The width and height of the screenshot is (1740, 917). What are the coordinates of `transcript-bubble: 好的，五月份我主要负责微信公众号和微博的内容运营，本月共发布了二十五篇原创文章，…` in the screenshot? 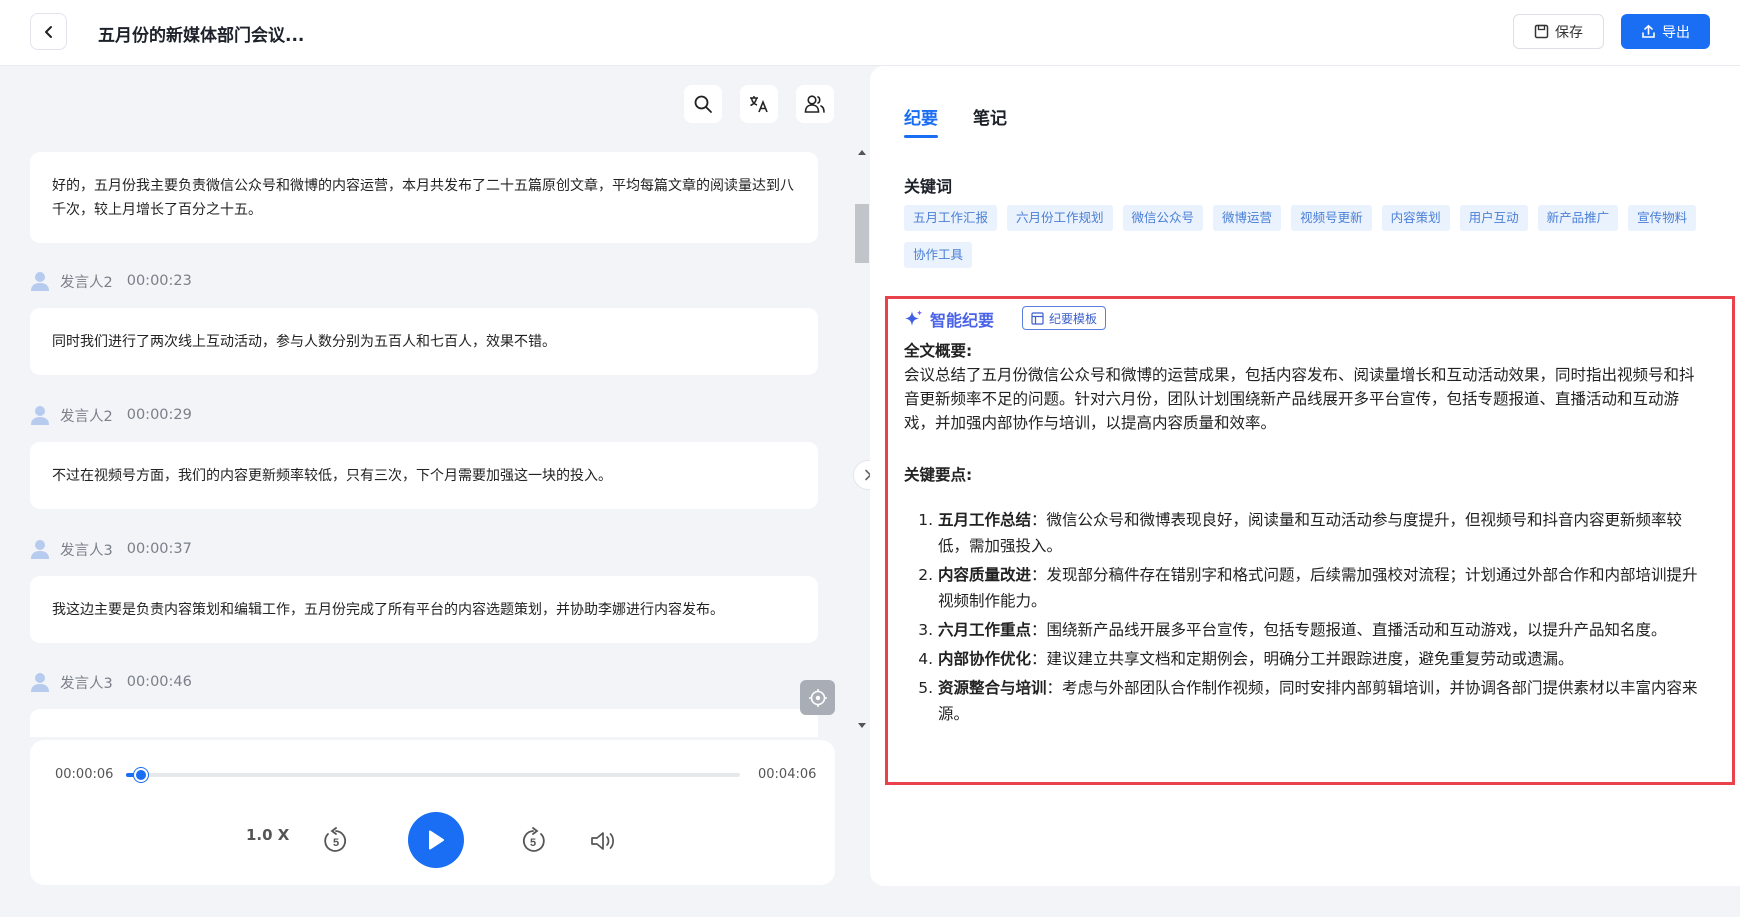 It's located at (424, 197).